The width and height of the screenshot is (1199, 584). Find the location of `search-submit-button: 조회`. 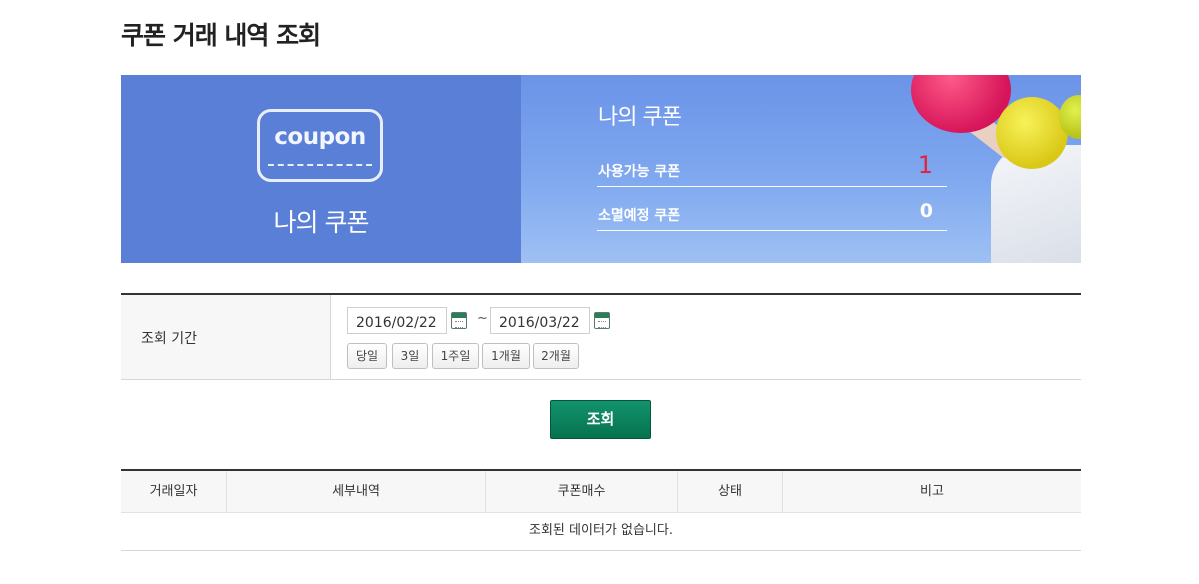

search-submit-button: 조회 is located at coordinates (600, 419).